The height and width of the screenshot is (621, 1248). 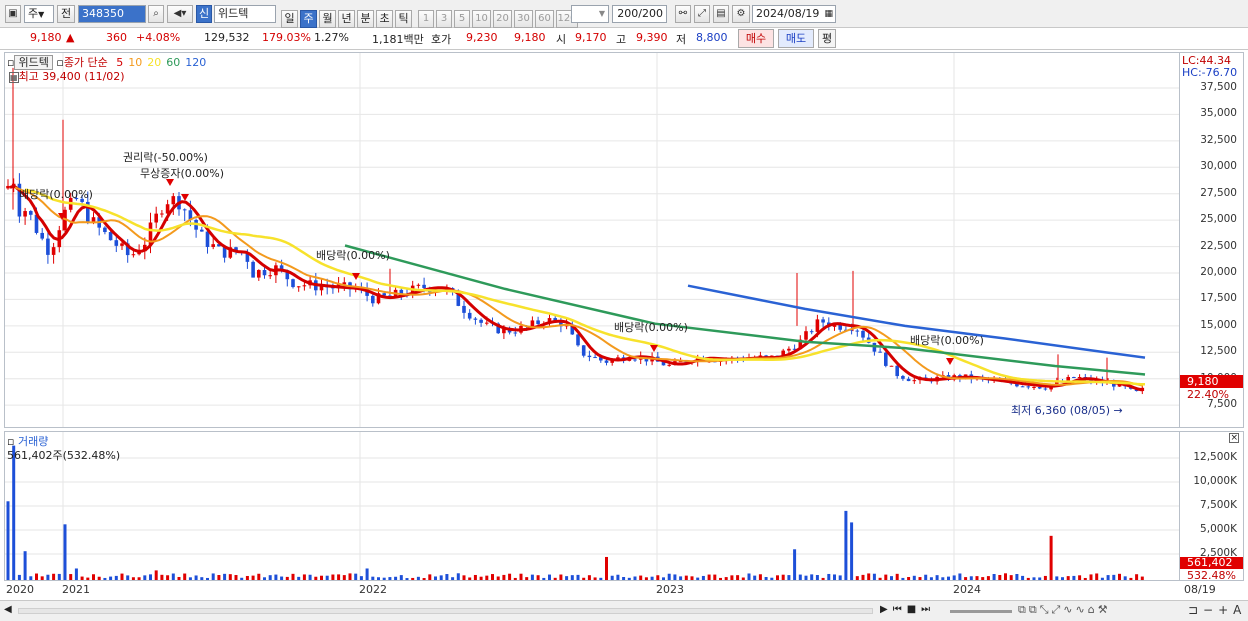 What do you see at coordinates (289, 19) in the screenshot?
I see `tab-period: 일` at bounding box center [289, 19].